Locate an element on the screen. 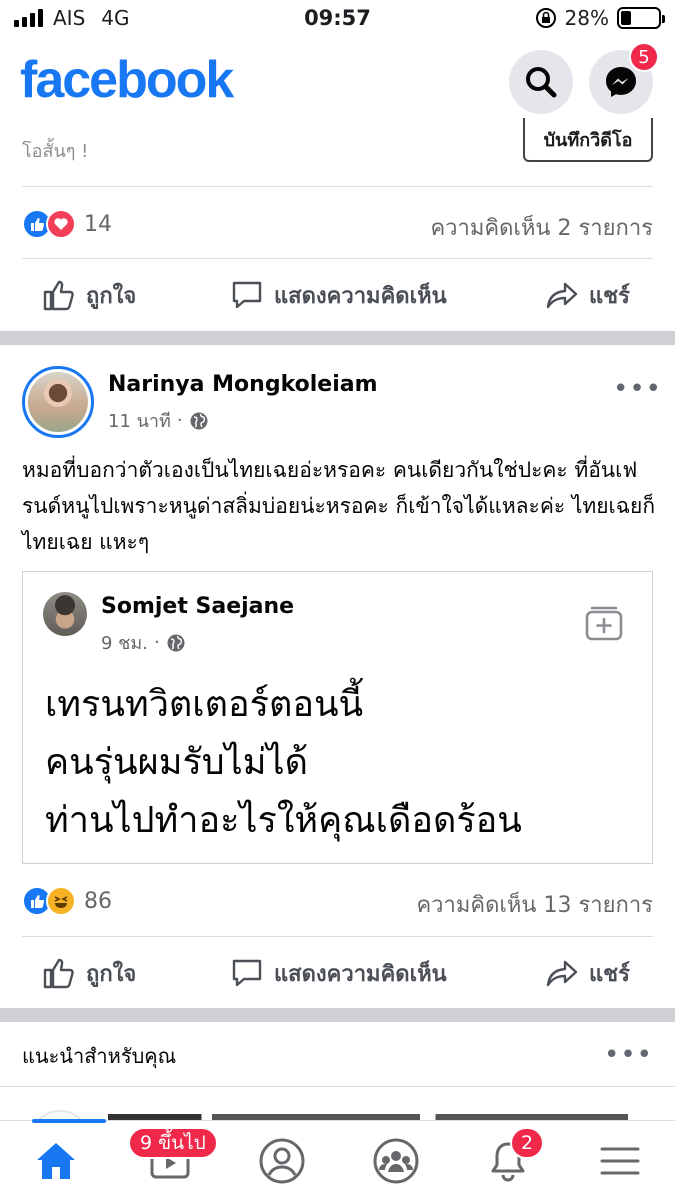  previous-post-text: โอสั้นๆ ! is located at coordinates (55, 151).